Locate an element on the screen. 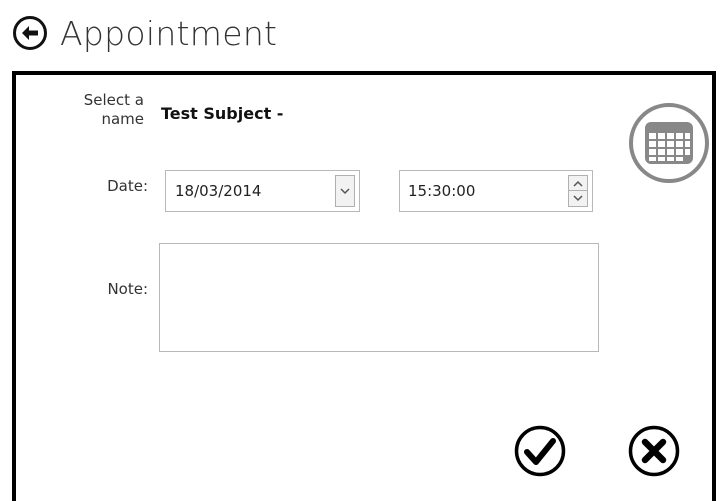  calendar-icon is located at coordinates (669, 143).